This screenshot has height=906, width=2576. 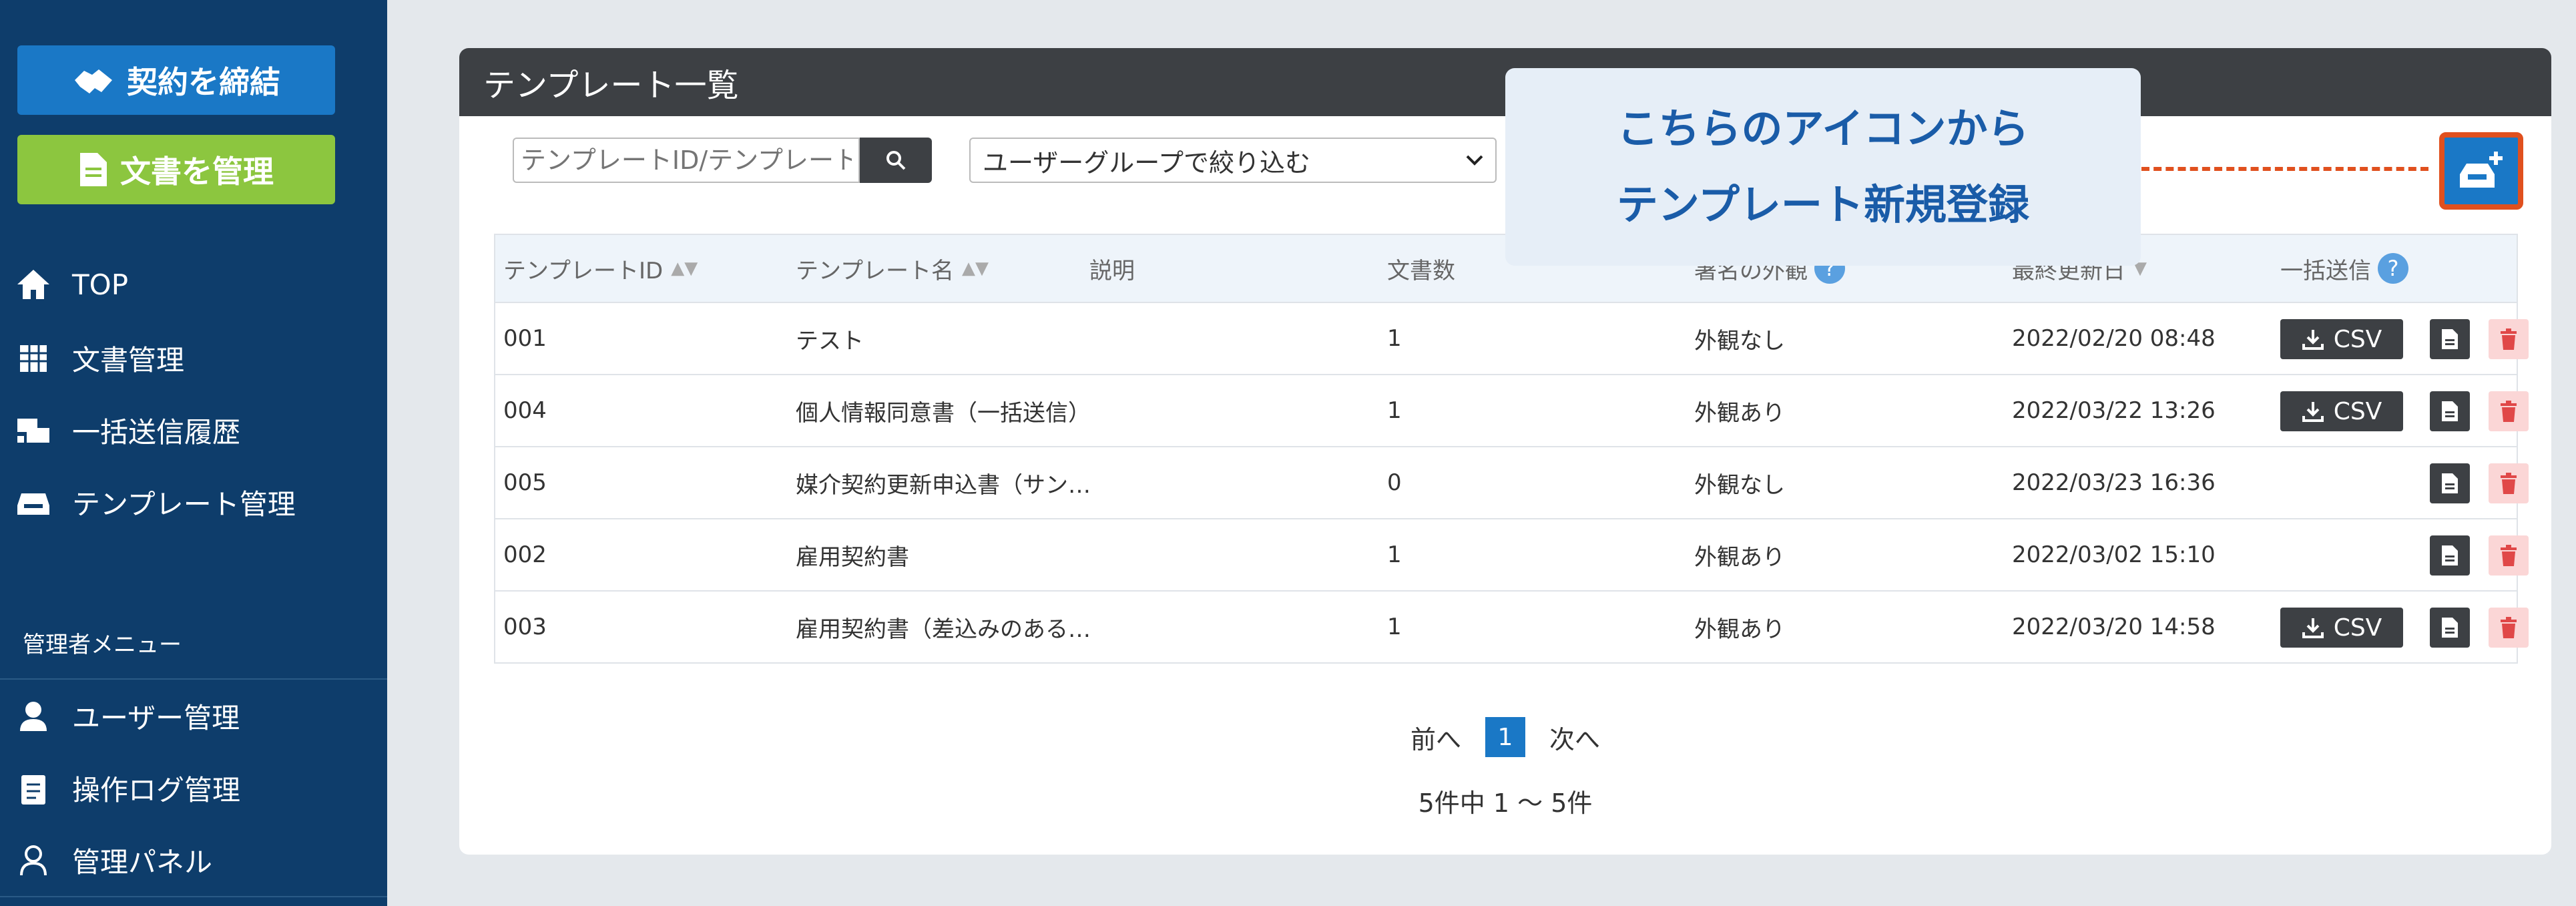 I want to click on nav-operation-log: 操作ログ管理, so click(x=127, y=788).